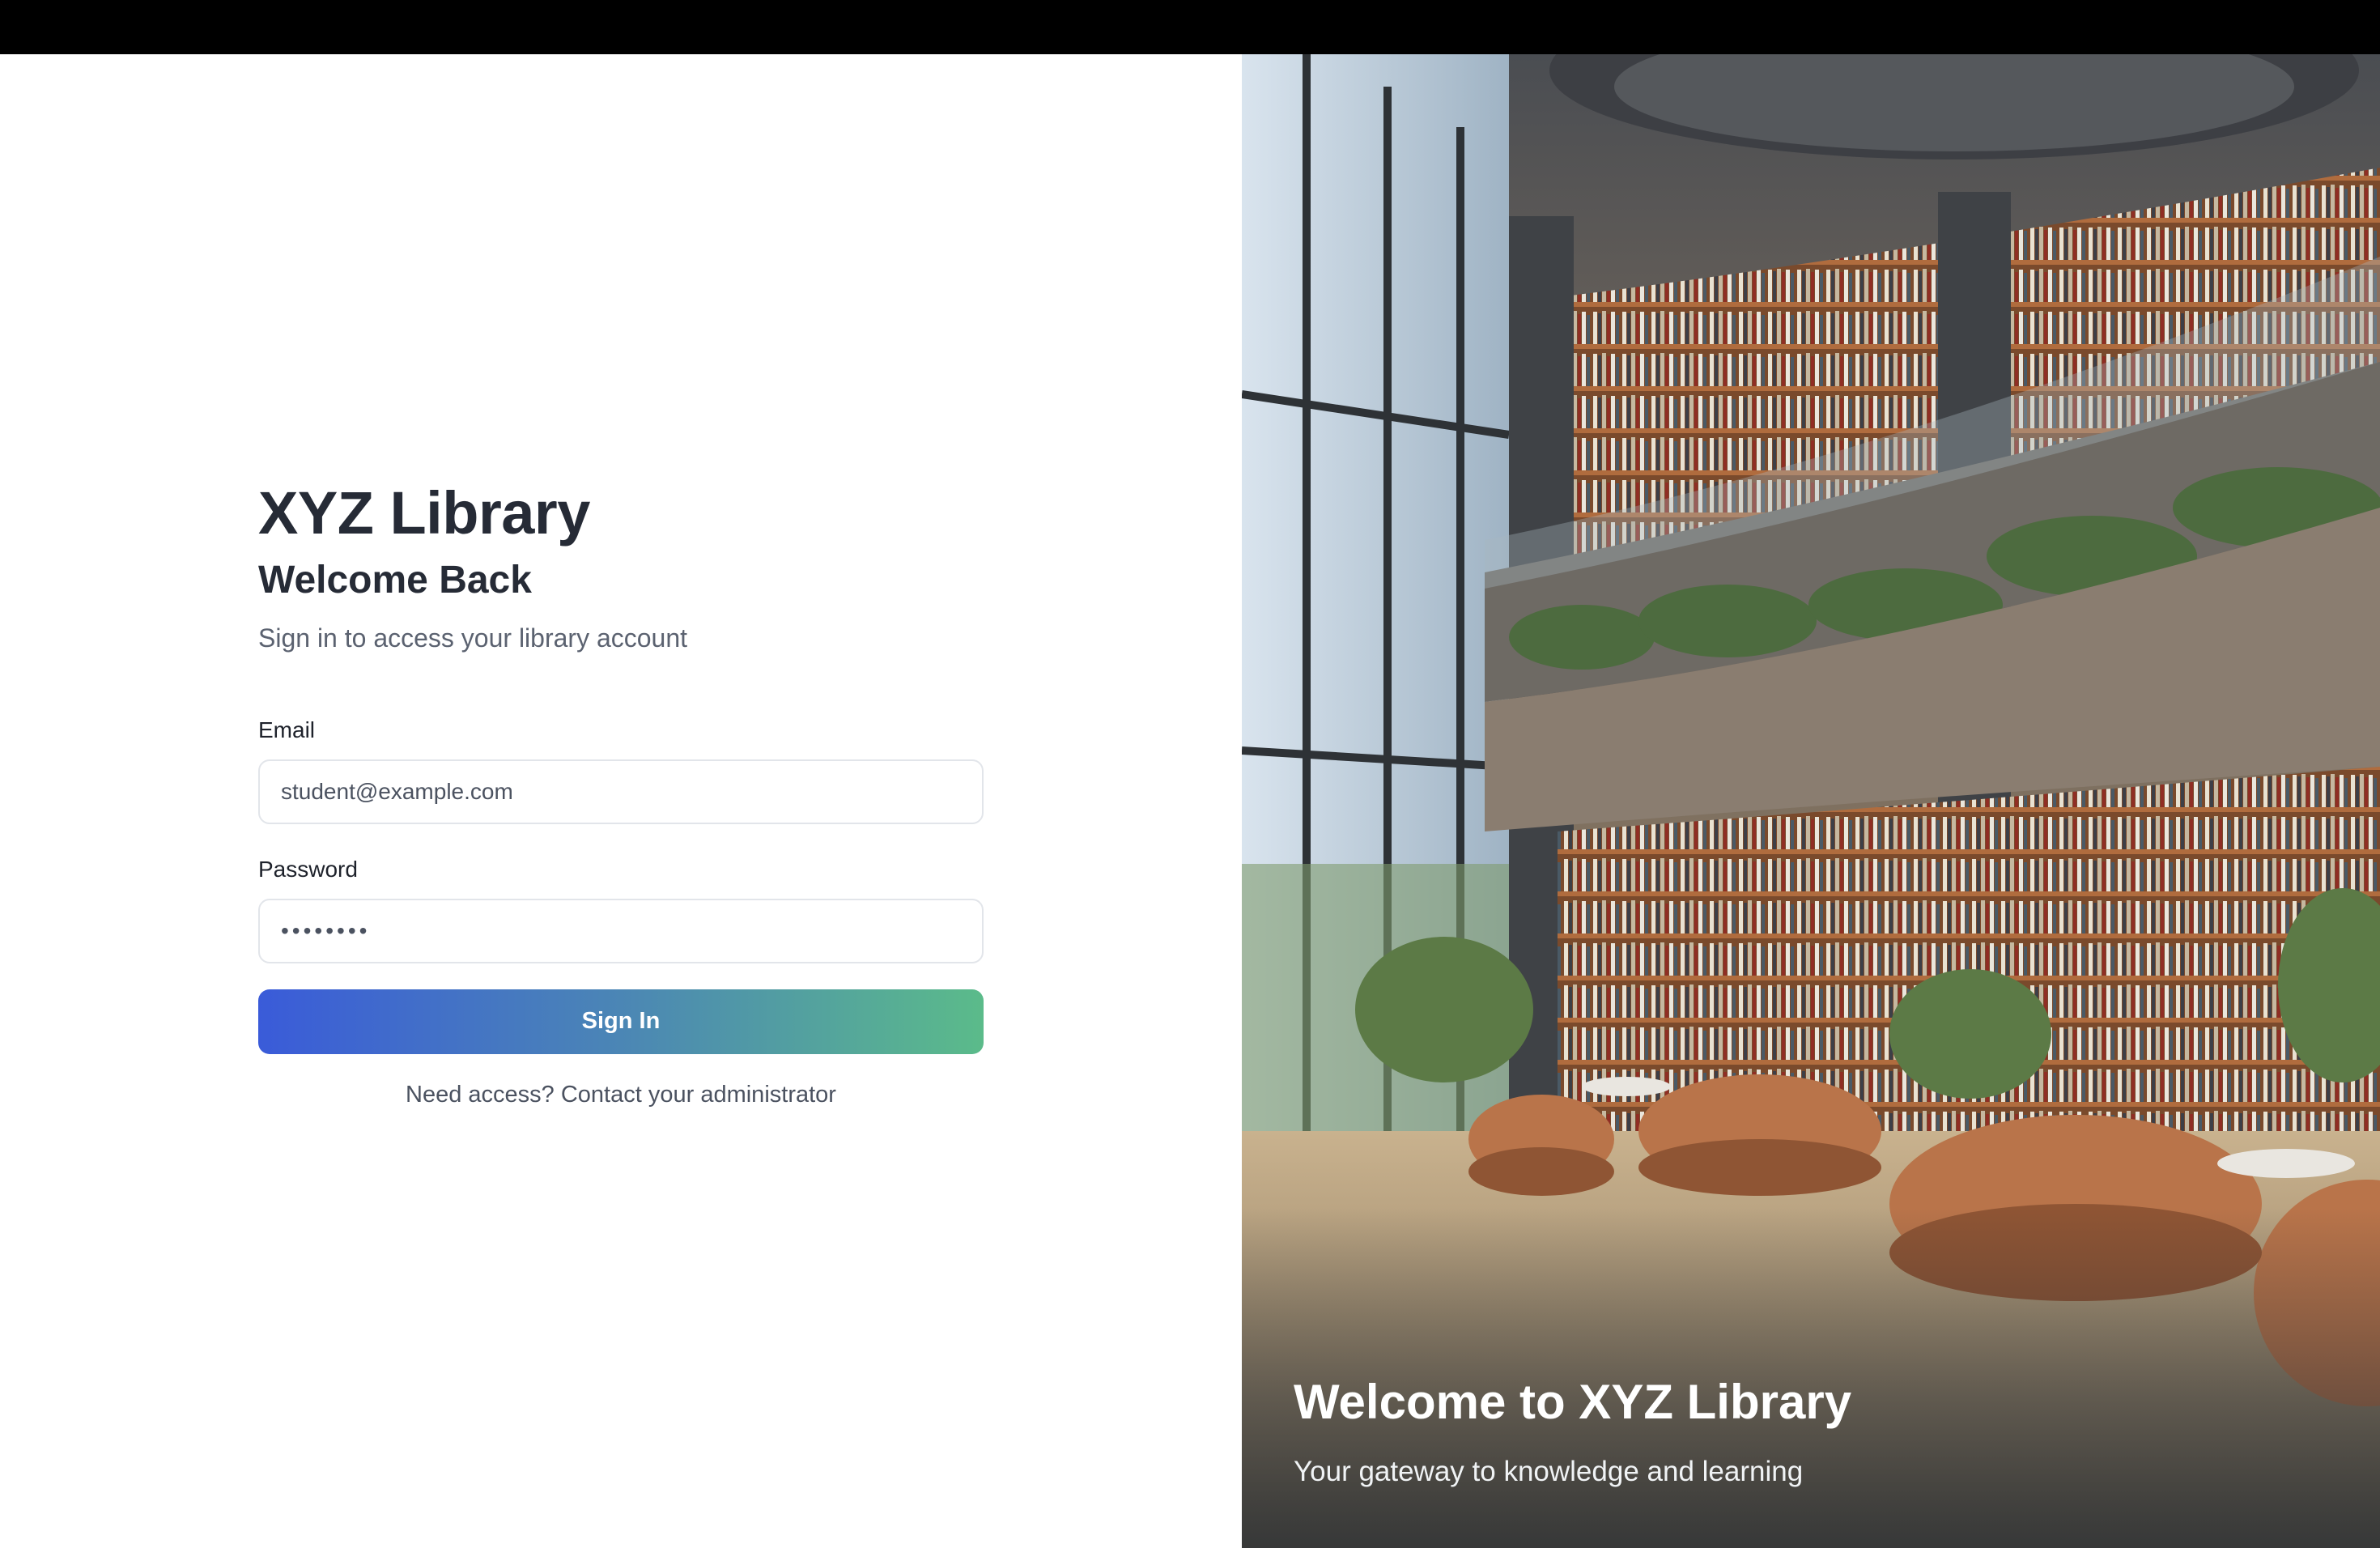 The image size is (2380, 1548). Describe the element at coordinates (326, 930) in the screenshot. I see `password-field-value: ••••••••` at that location.